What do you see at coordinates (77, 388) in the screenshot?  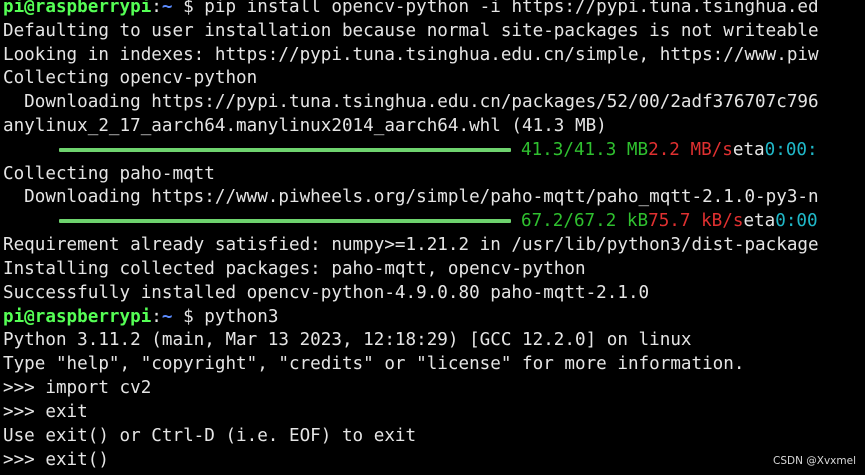 I see `repl-import-cv2: >>> import cv2` at bounding box center [77, 388].